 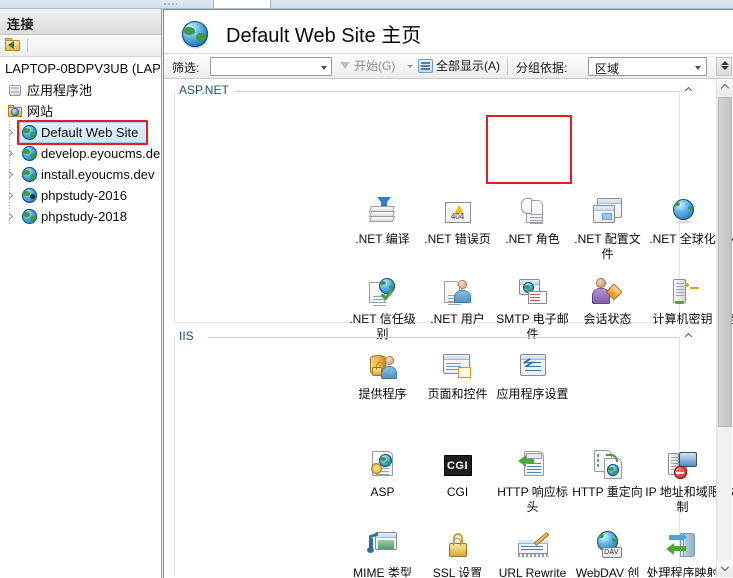 I want to click on start-filter-button: 开始(G), so click(x=374, y=66).